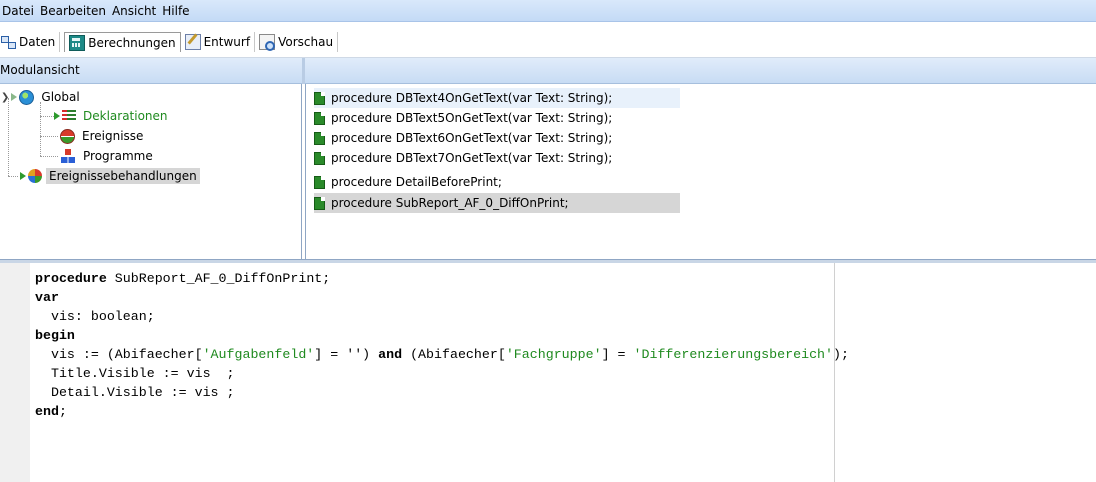 This screenshot has height=482, width=1096. What do you see at coordinates (450, 203) in the screenshot?
I see `procedure-label: procedure SubReport_AF_0_DiffOnPrint;` at bounding box center [450, 203].